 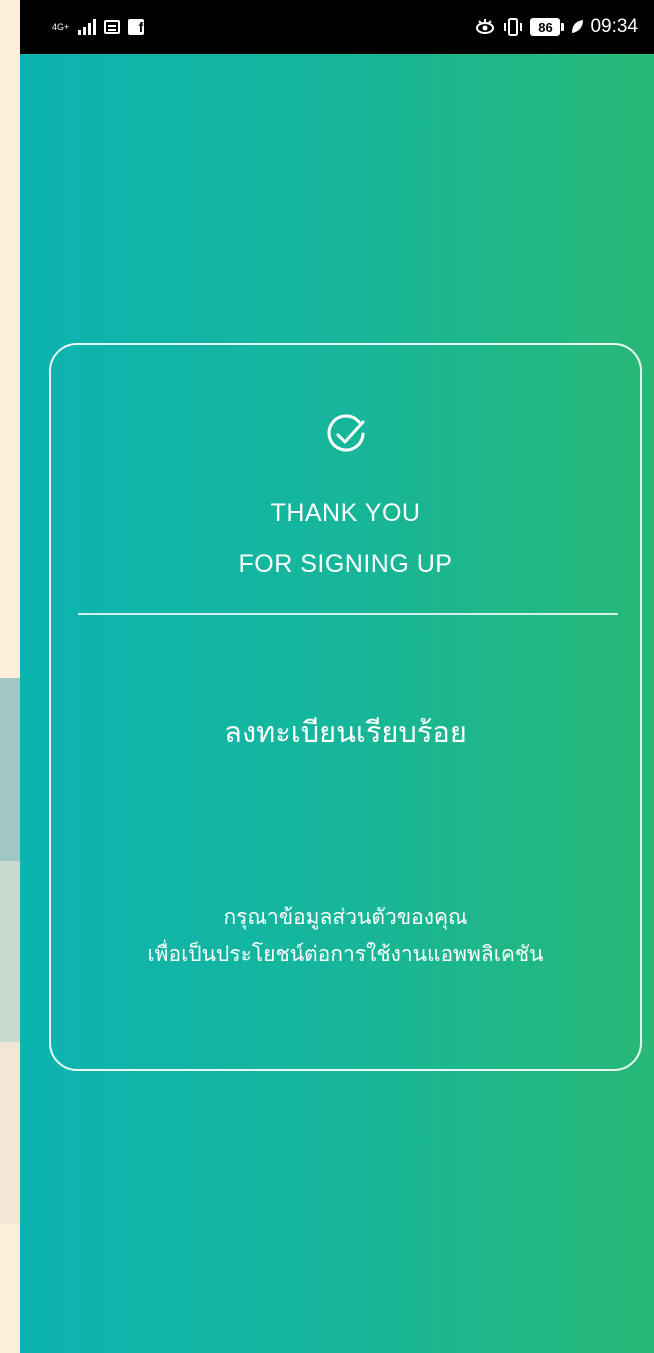 What do you see at coordinates (513, 27) in the screenshot?
I see `vibrate-icon` at bounding box center [513, 27].